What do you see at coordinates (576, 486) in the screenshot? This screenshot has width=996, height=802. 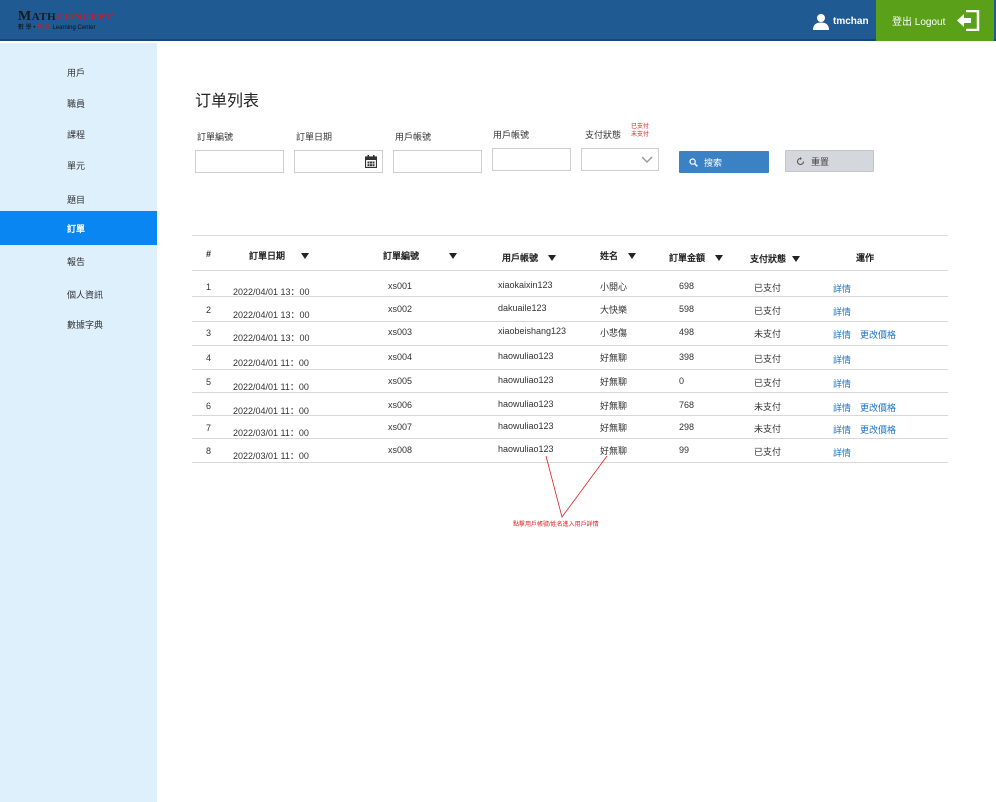 I see `annotation-arrows` at bounding box center [576, 486].